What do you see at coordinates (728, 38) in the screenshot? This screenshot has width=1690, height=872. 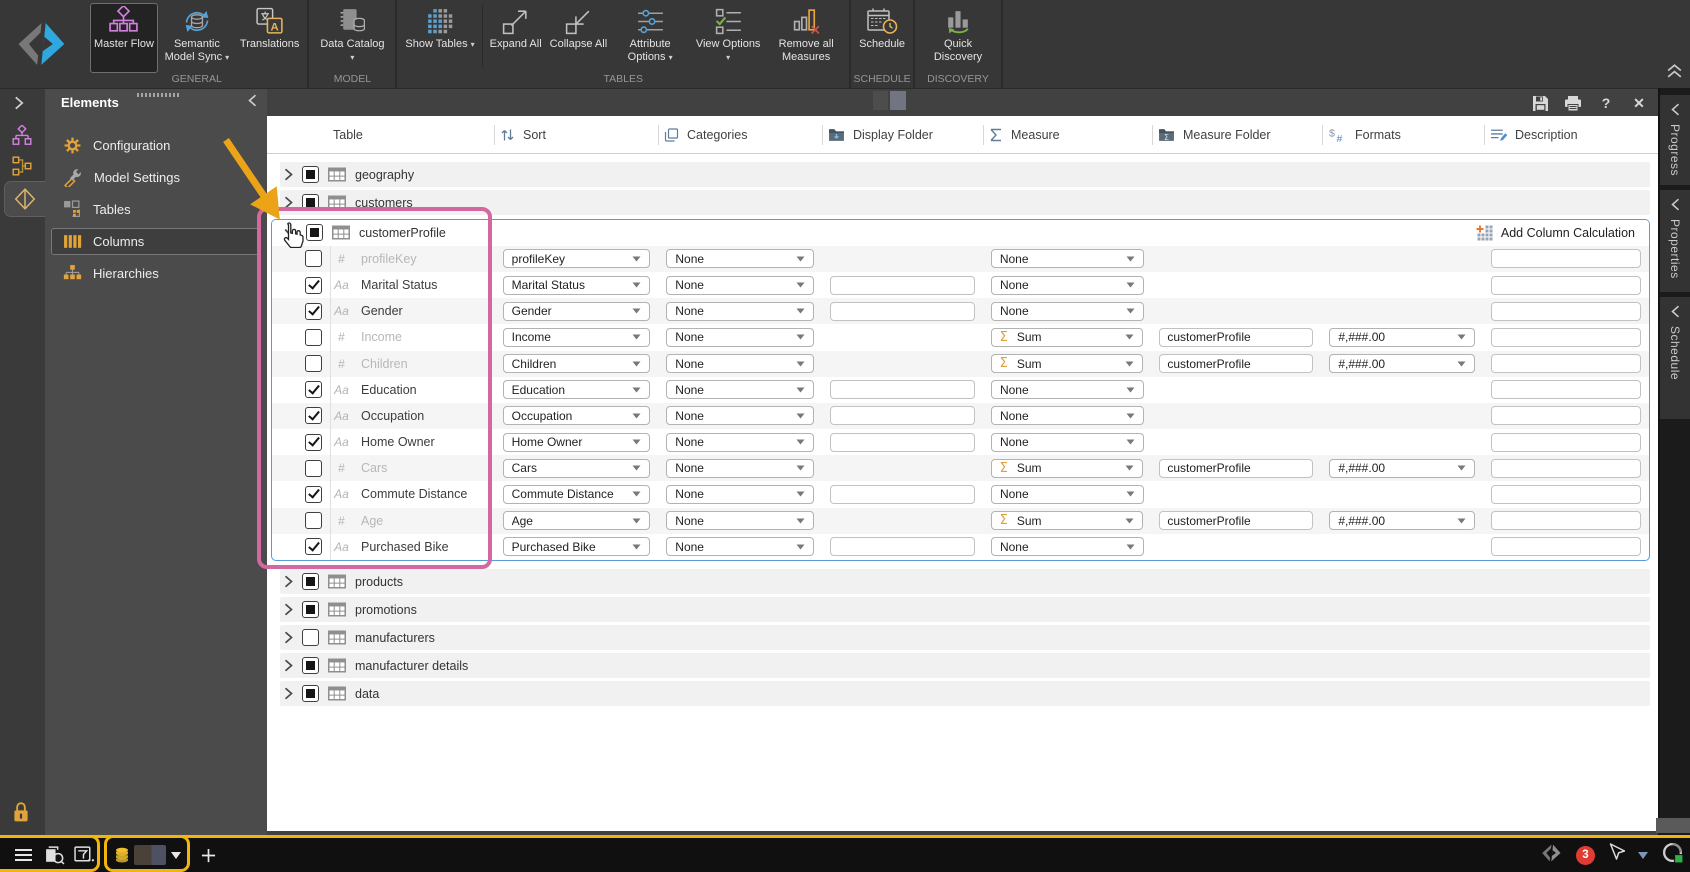 I see `ribbon-button-view-options: View Options ▾` at bounding box center [728, 38].